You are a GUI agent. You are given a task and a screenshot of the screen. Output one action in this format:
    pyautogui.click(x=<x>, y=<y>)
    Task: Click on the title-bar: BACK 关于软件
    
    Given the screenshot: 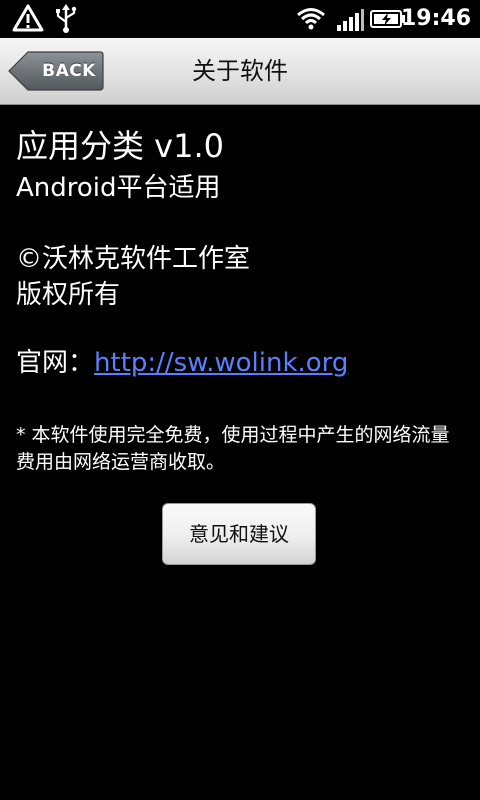 What is the action you would take?
    pyautogui.click(x=240, y=71)
    